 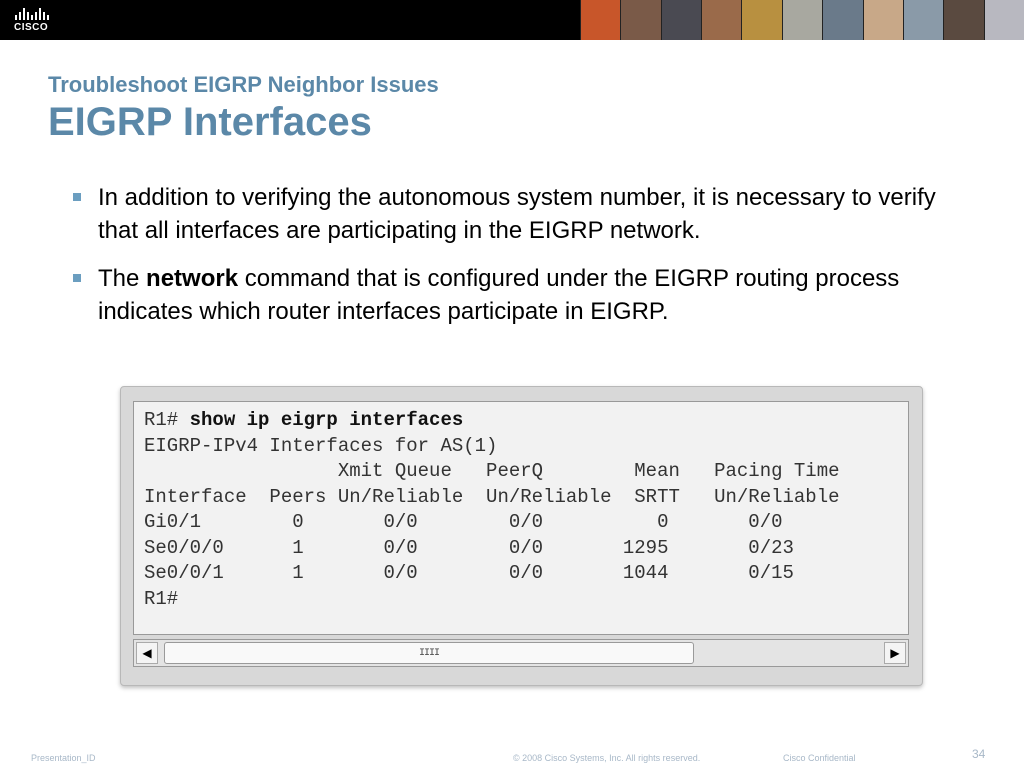 I want to click on terminal-prompt: R1#, so click(x=167, y=420).